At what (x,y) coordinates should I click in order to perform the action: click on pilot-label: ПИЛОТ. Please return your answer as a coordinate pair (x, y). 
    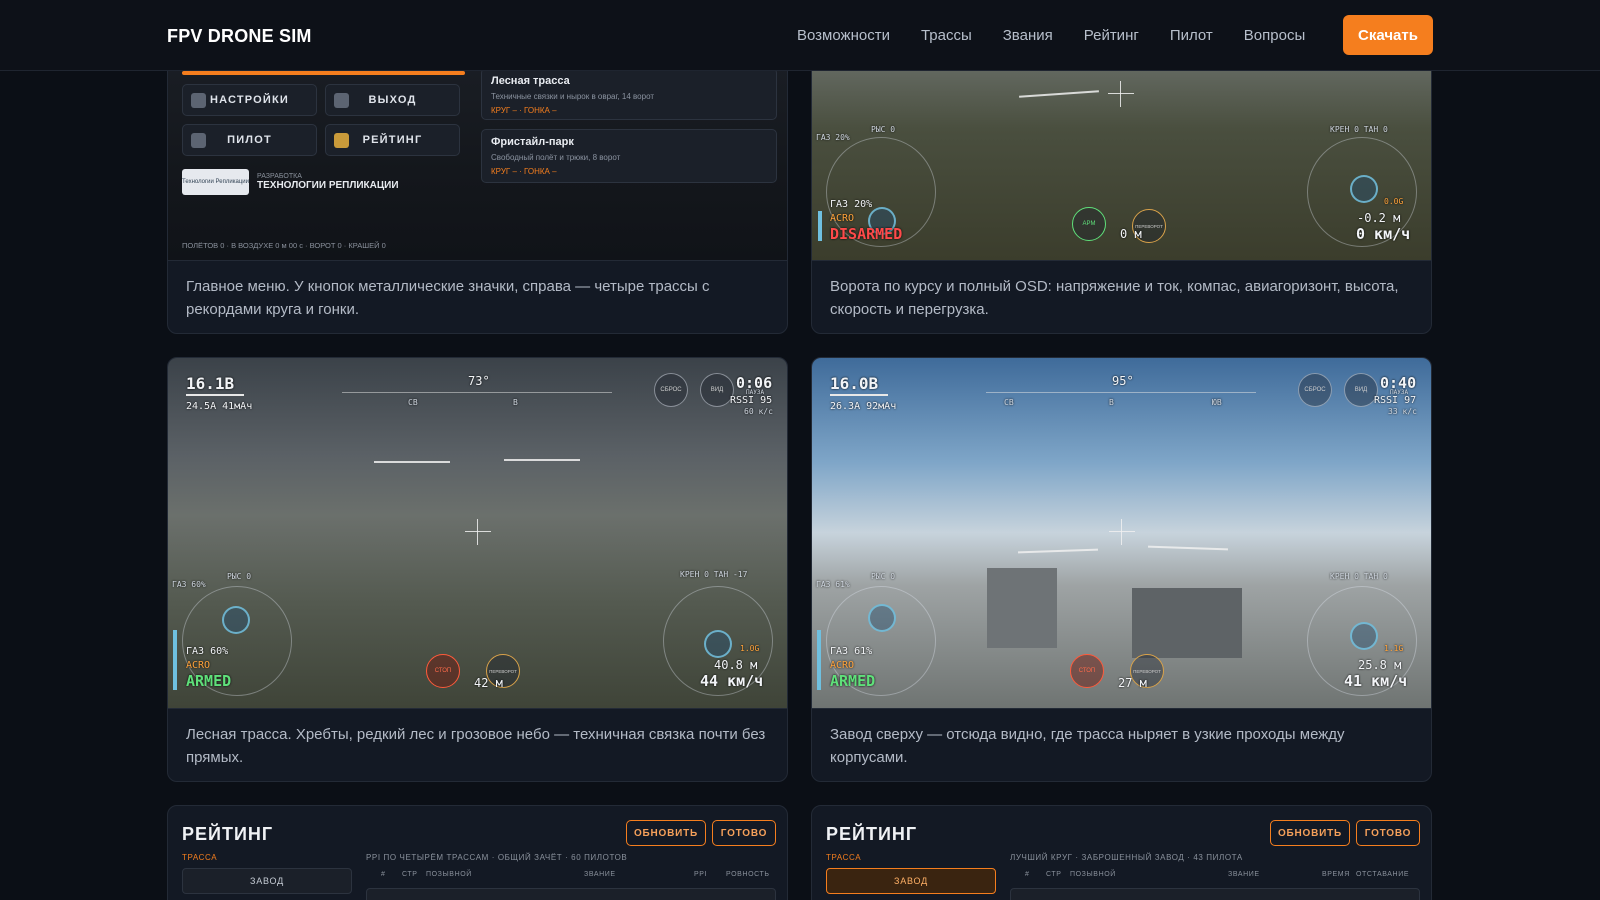
    Looking at the image, I should click on (249, 140).